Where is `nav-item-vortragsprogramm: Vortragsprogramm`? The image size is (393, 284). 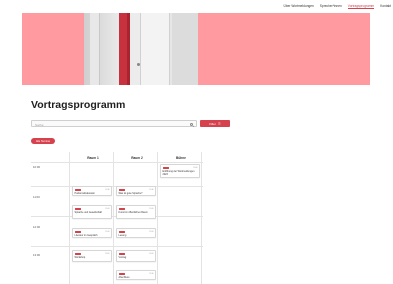 nav-item-vortragsprogramm: Vortragsprogramm is located at coordinates (361, 6).